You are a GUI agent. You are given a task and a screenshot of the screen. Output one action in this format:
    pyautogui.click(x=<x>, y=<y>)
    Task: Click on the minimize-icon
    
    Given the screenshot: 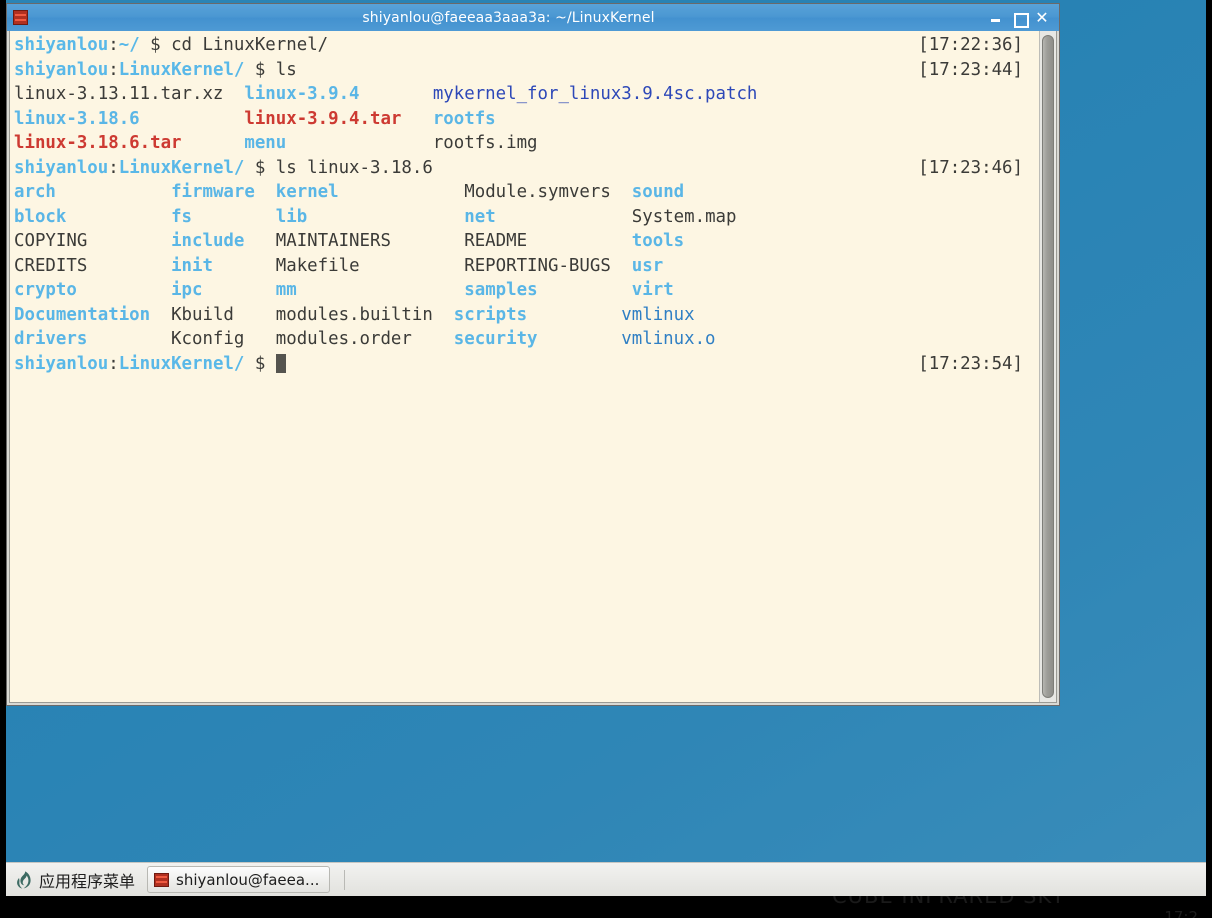 What is the action you would take?
    pyautogui.click(x=996, y=18)
    